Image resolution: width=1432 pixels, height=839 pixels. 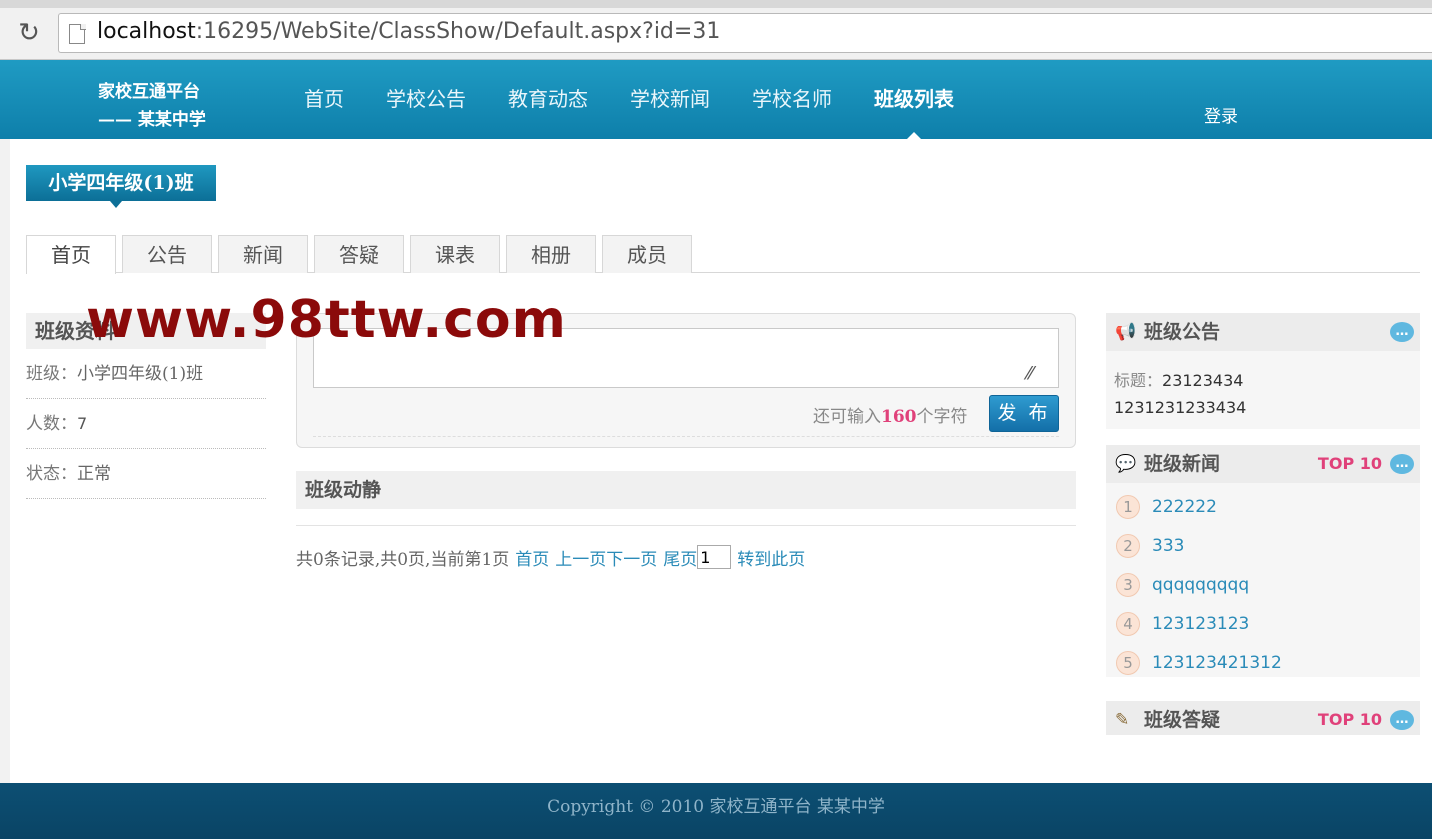 I want to click on nav-class-list: 班级列表, so click(x=914, y=93).